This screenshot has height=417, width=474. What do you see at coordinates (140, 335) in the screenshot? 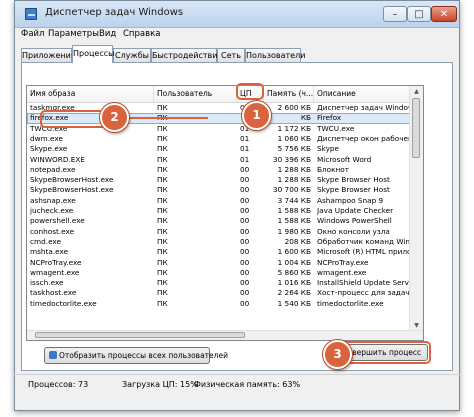
I see `horizontal-scroll-thumb` at bounding box center [140, 335].